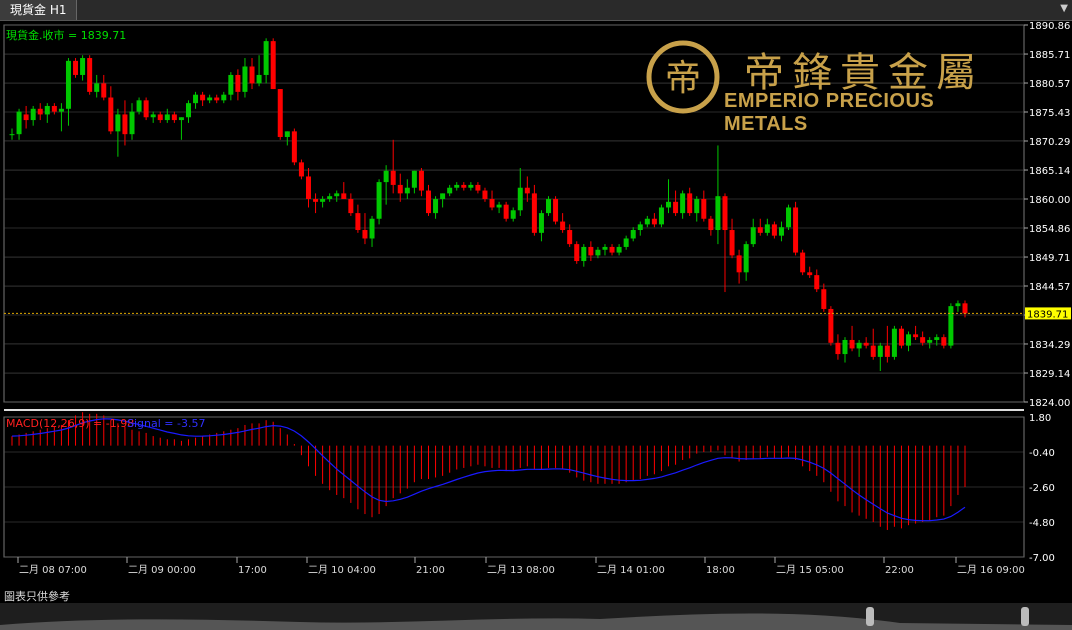 The image size is (1072, 630). Describe the element at coordinates (810, 570) in the screenshot. I see `time-tick-label: 二月 15 05:00` at that location.